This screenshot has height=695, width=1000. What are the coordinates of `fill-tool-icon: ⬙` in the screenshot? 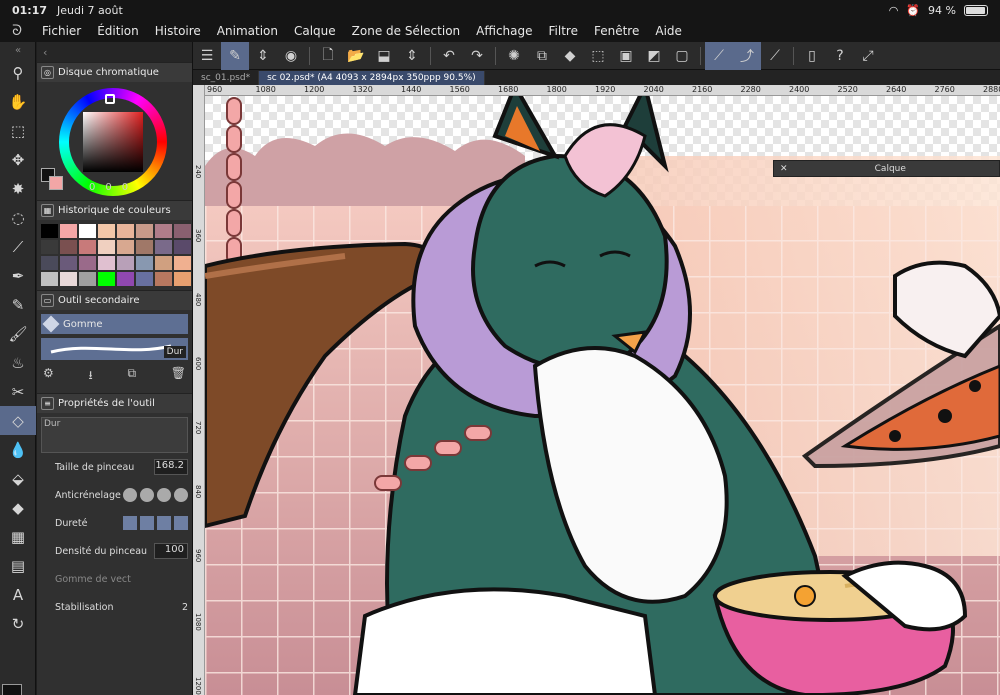 It's located at (18, 478).